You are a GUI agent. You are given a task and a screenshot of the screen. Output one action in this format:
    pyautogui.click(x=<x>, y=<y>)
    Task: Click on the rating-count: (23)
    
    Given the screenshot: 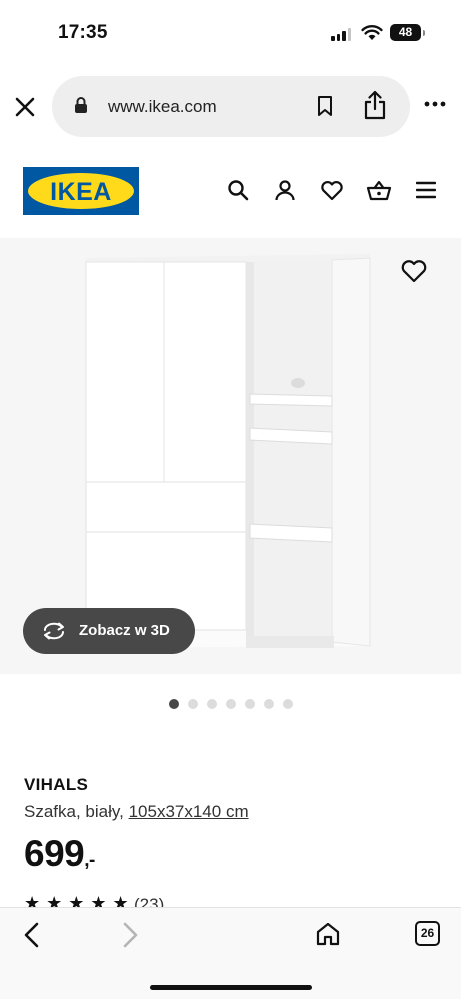 What is the action you would take?
    pyautogui.click(x=149, y=901)
    